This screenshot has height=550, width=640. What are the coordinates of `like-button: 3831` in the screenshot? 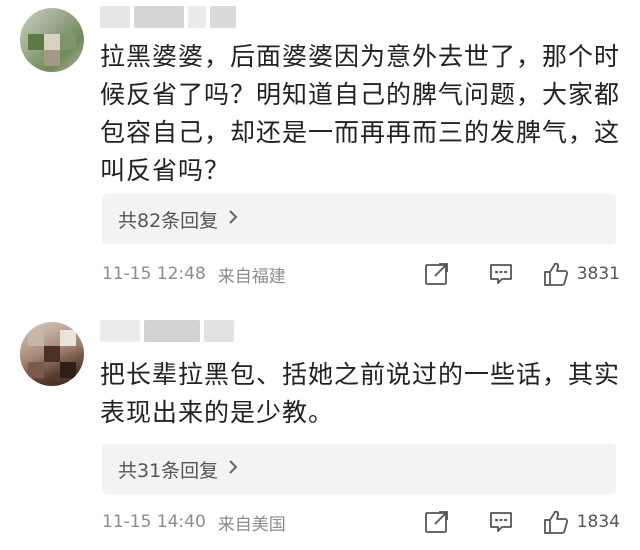 It's located at (581, 274).